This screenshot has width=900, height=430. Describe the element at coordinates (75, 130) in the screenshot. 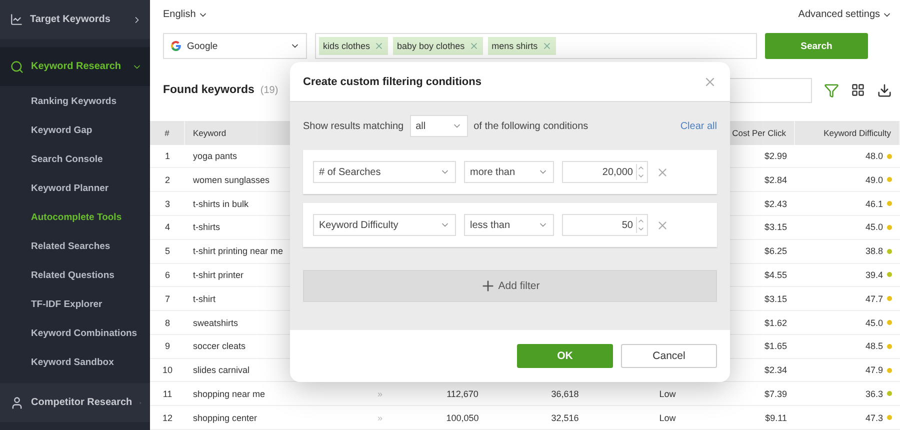

I see `sidebar-item: Keyword Gap` at that location.